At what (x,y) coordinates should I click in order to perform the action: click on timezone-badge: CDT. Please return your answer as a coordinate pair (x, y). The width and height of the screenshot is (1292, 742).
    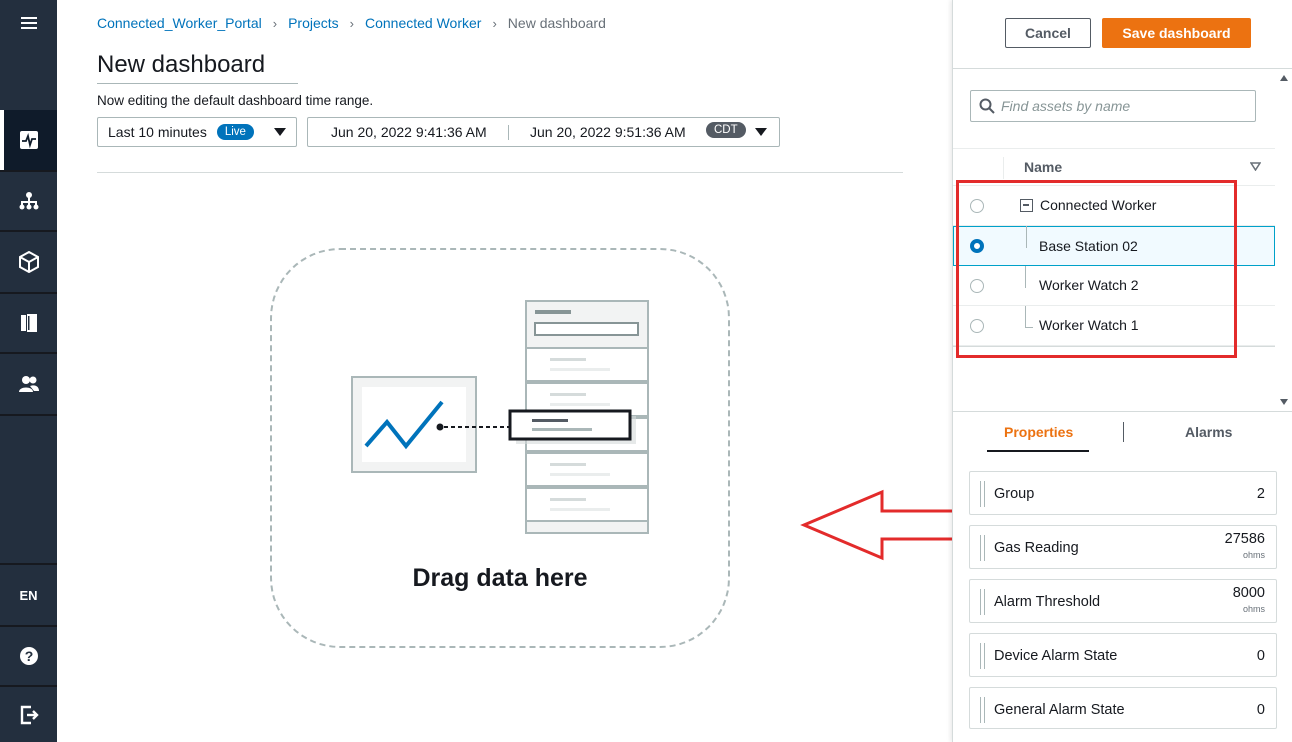
    Looking at the image, I should click on (726, 130).